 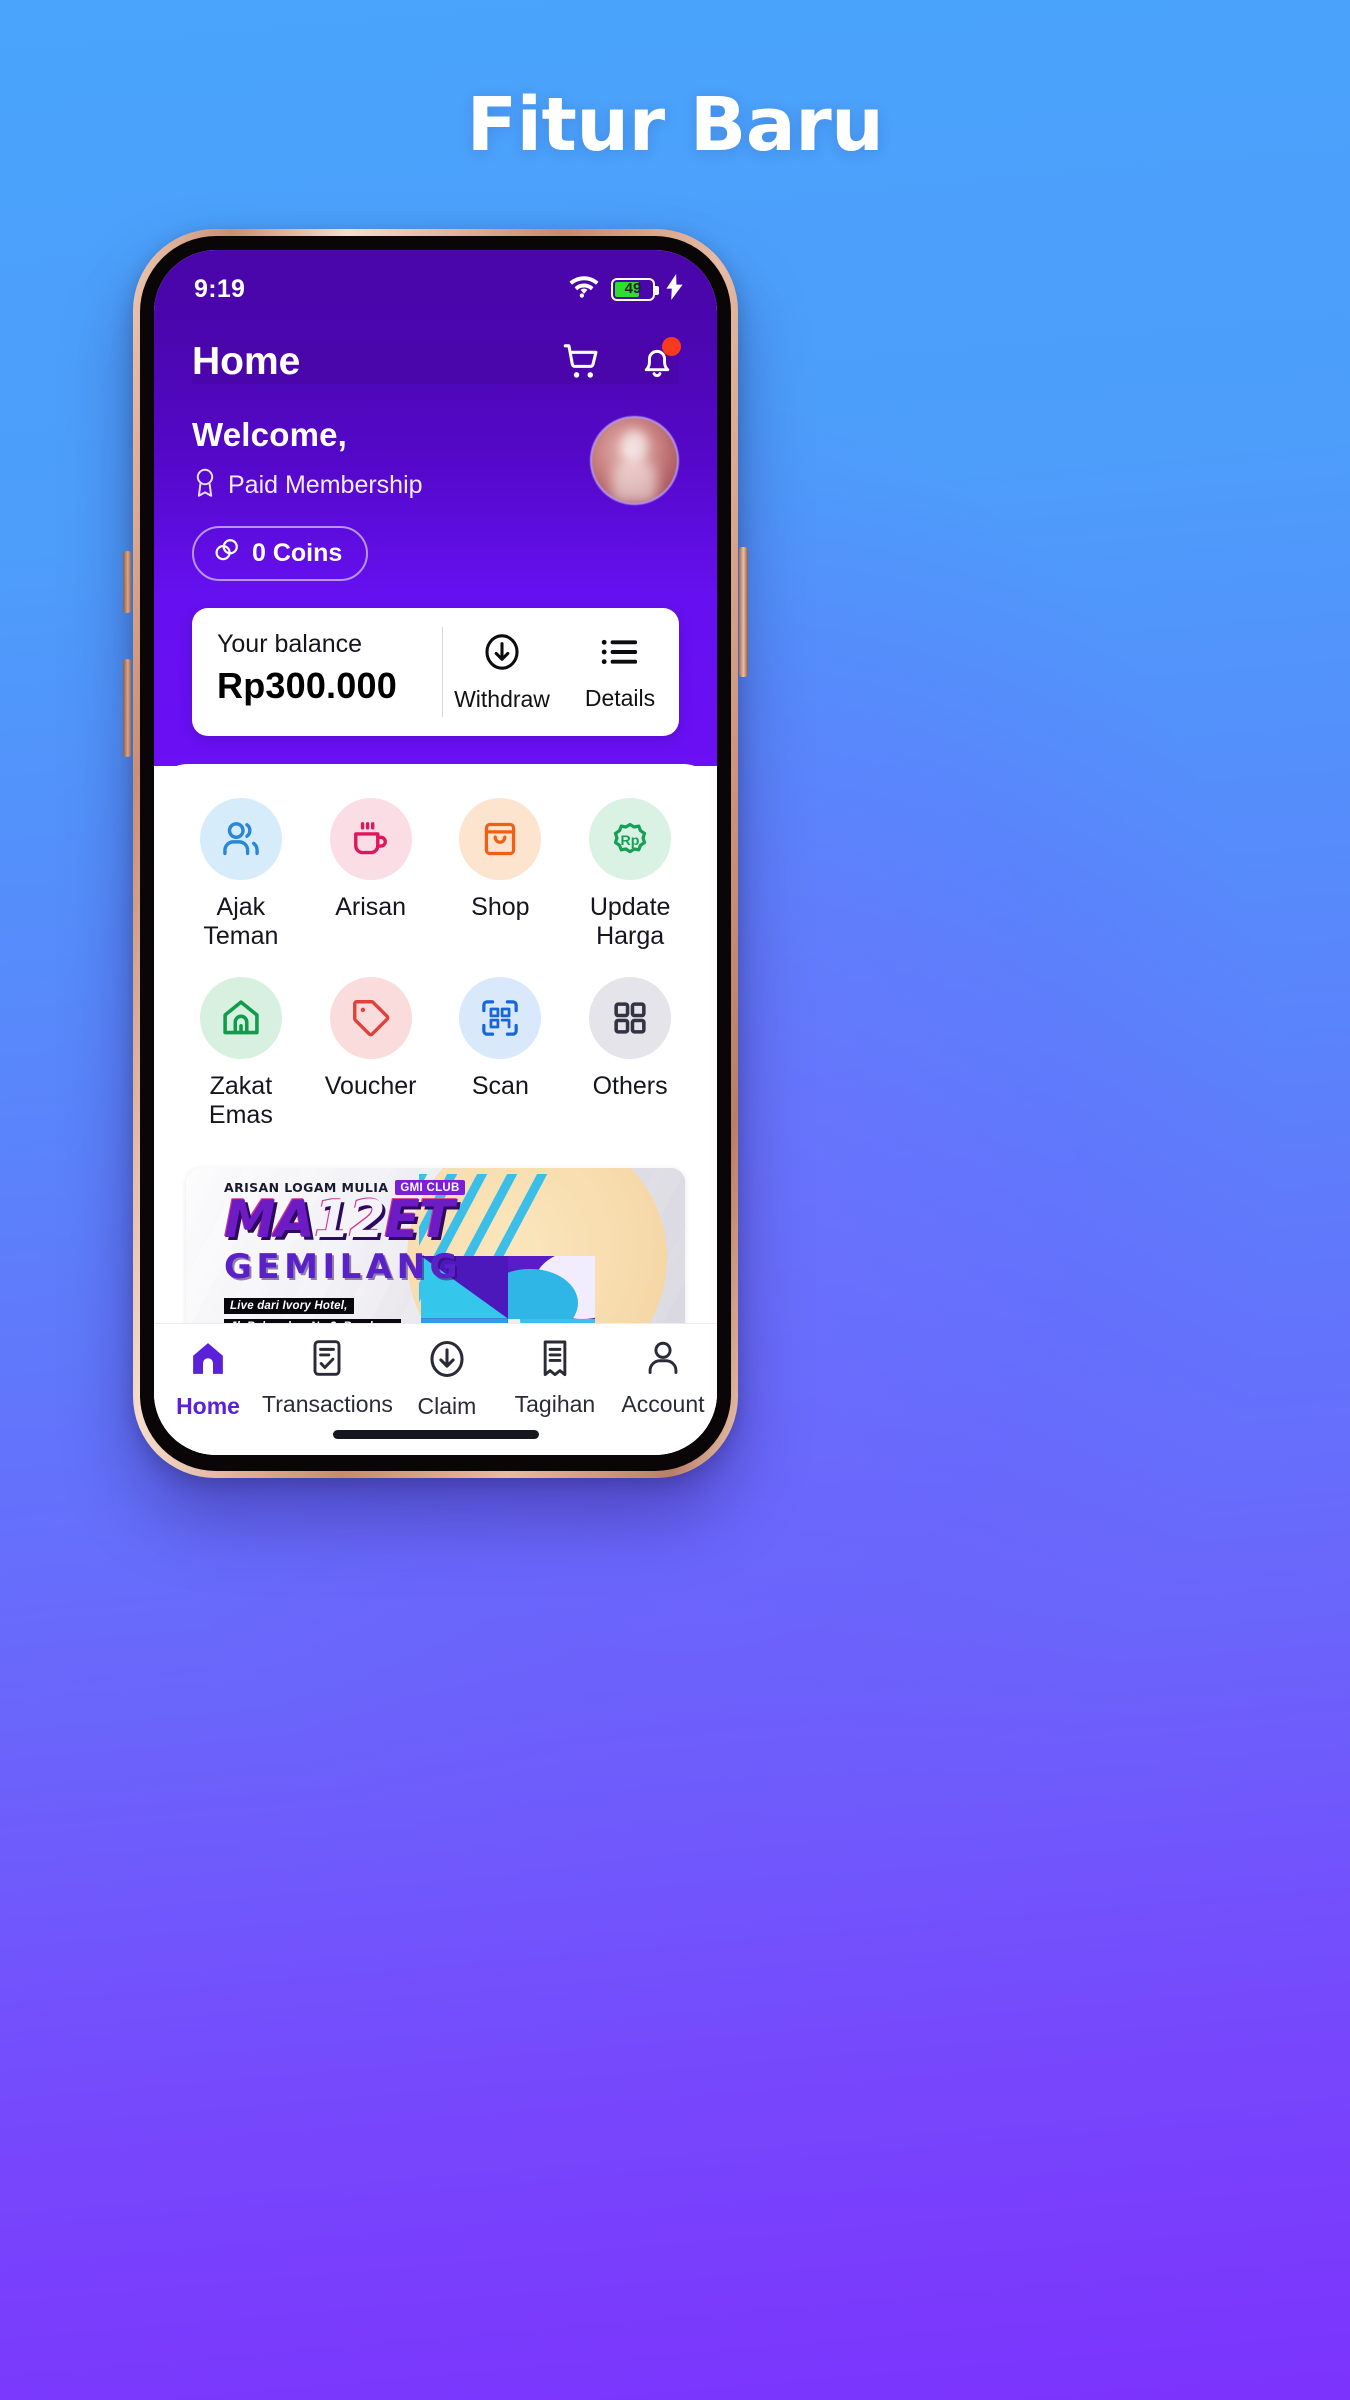 What do you see at coordinates (240, 1100) in the screenshot?
I see `menu-label: Zakat Emas` at bounding box center [240, 1100].